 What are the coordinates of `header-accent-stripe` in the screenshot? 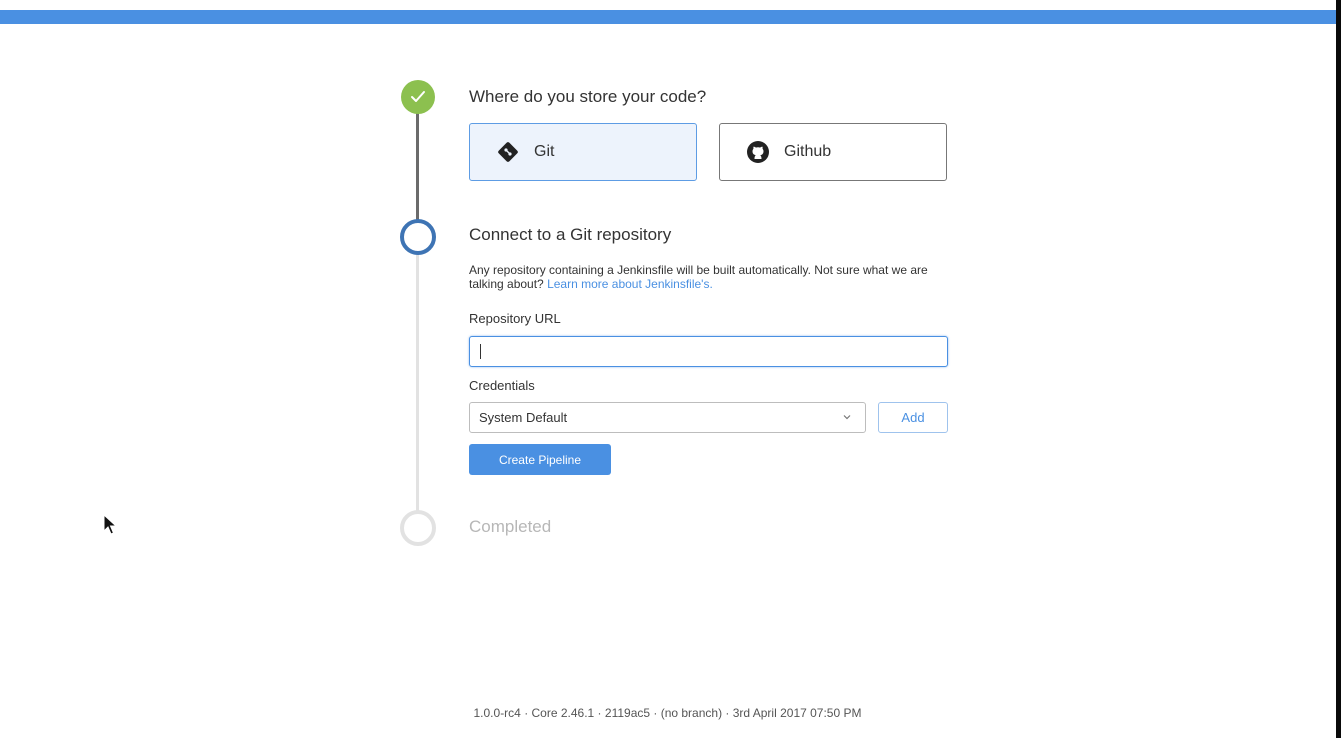 It's located at (670, 17).